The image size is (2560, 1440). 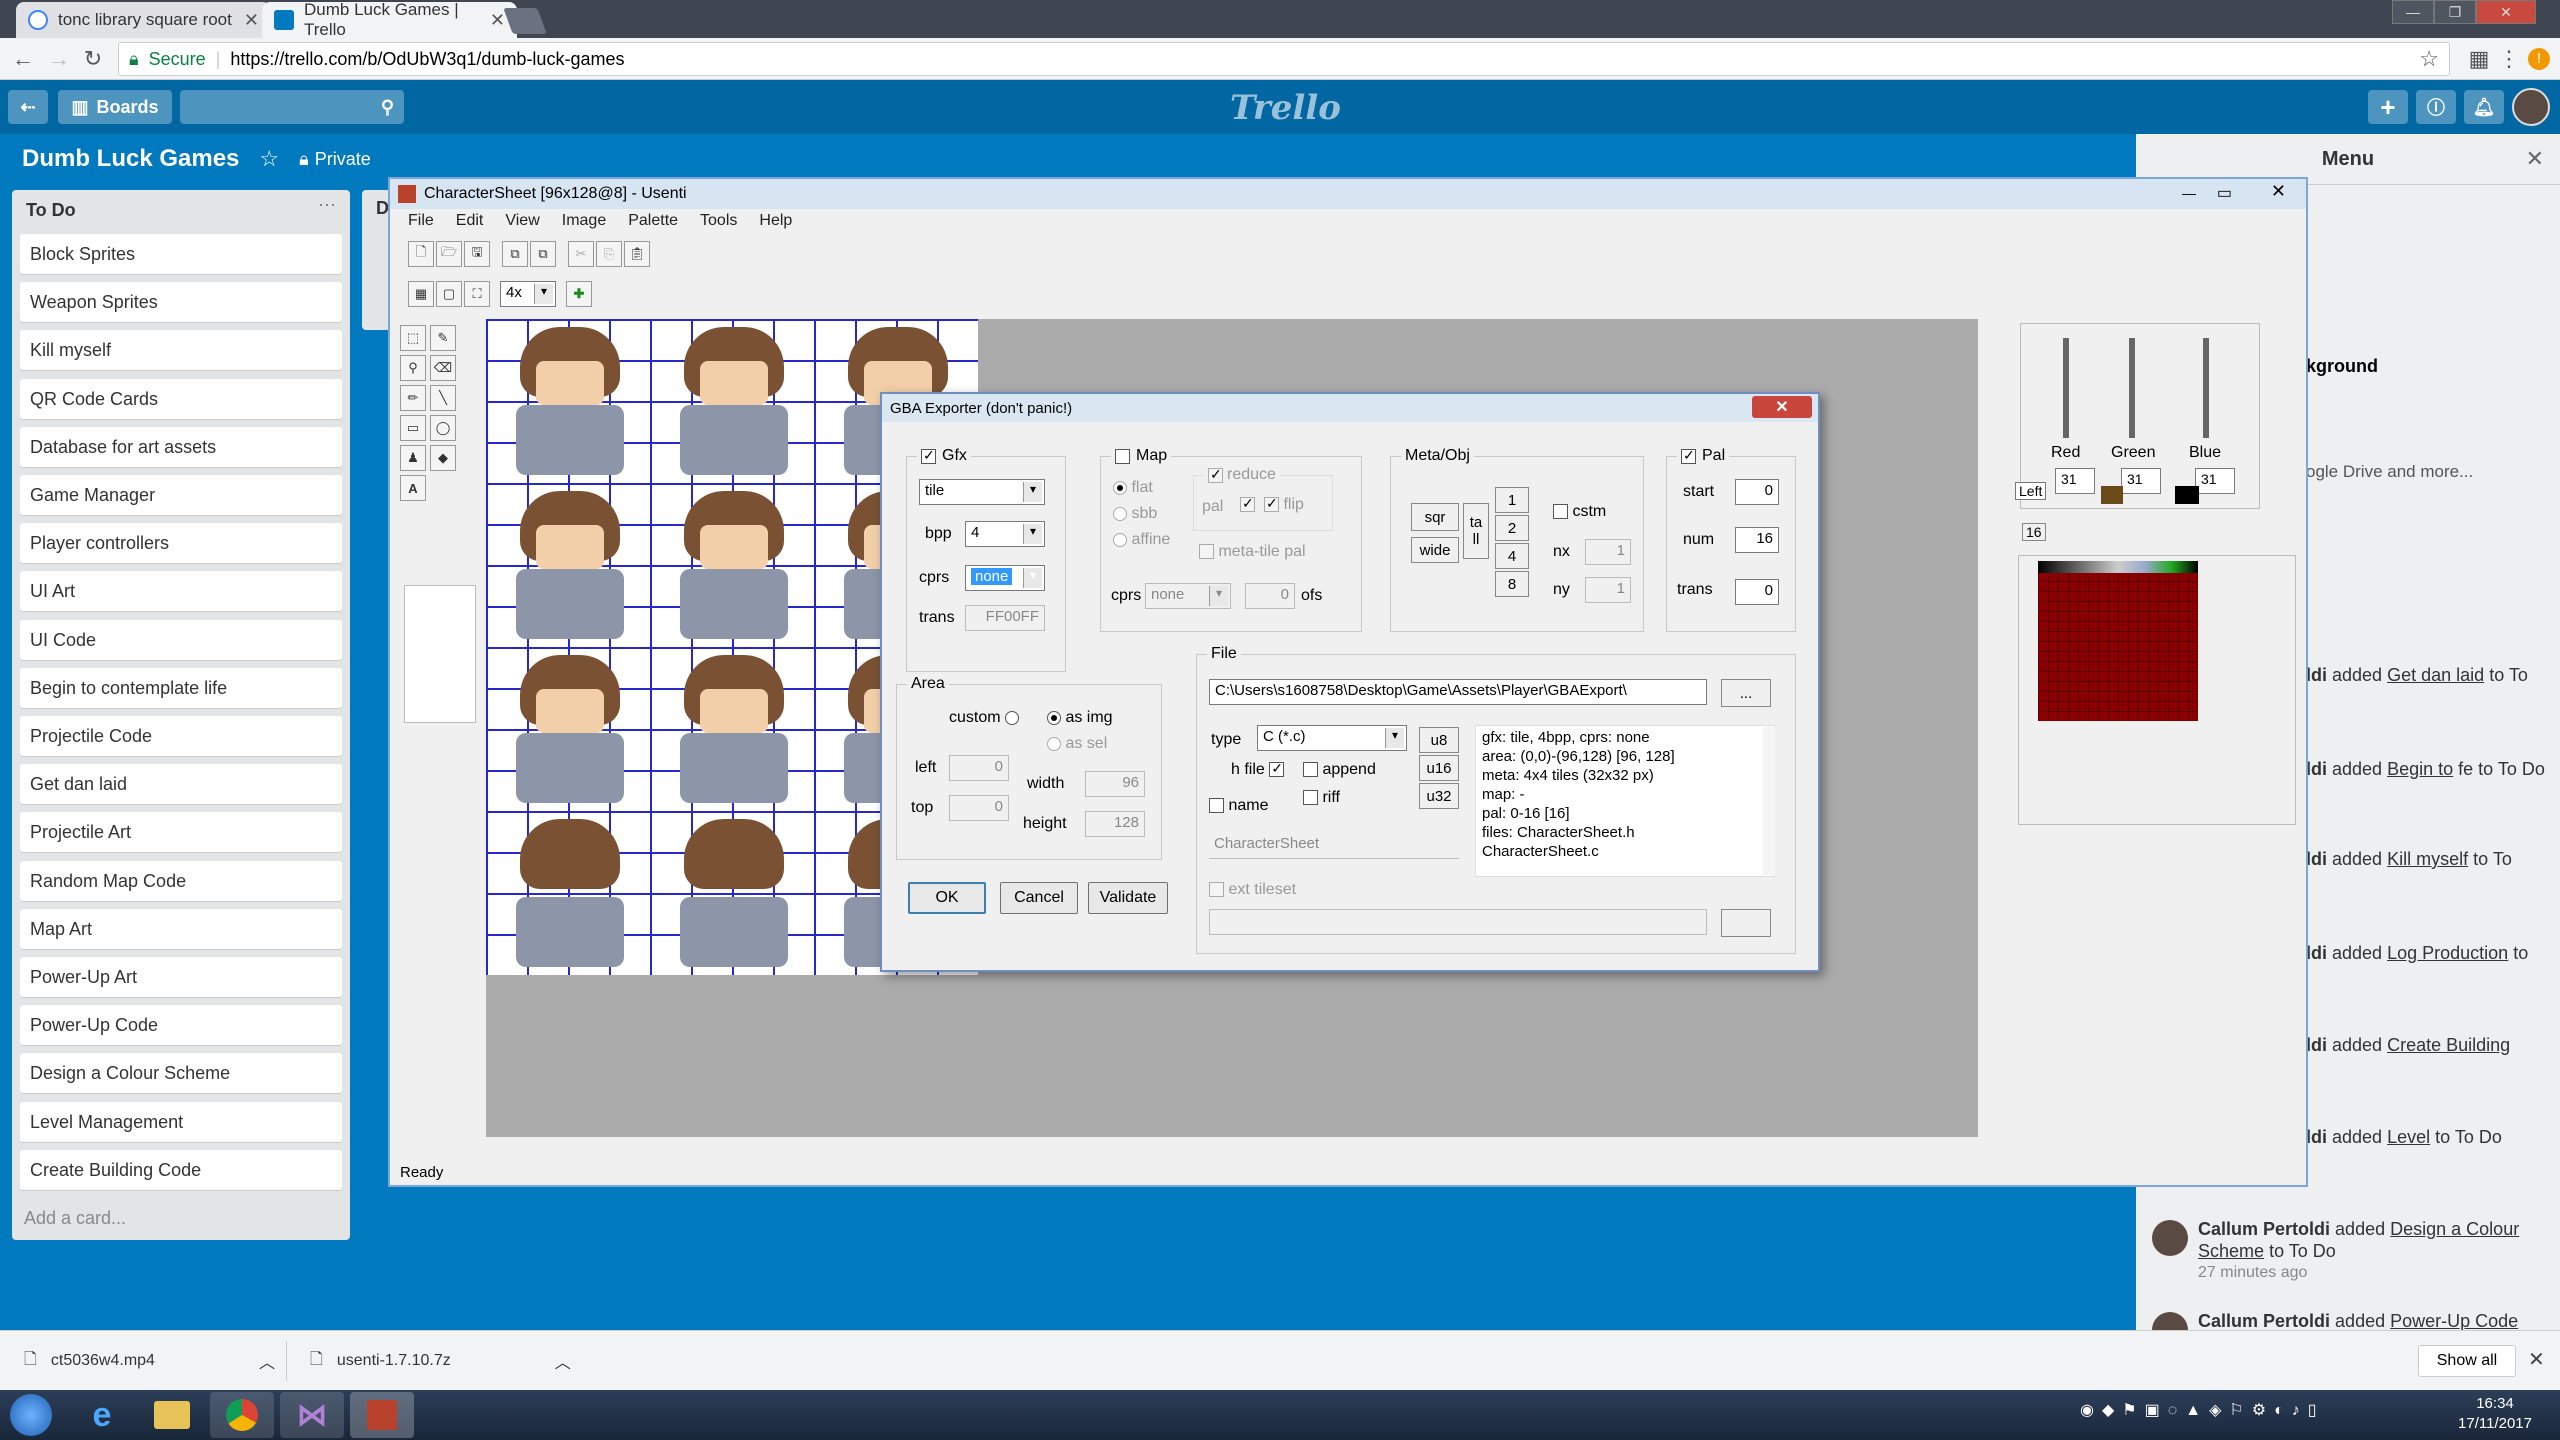 I want to click on pal-num-field: 16, so click(x=1757, y=540).